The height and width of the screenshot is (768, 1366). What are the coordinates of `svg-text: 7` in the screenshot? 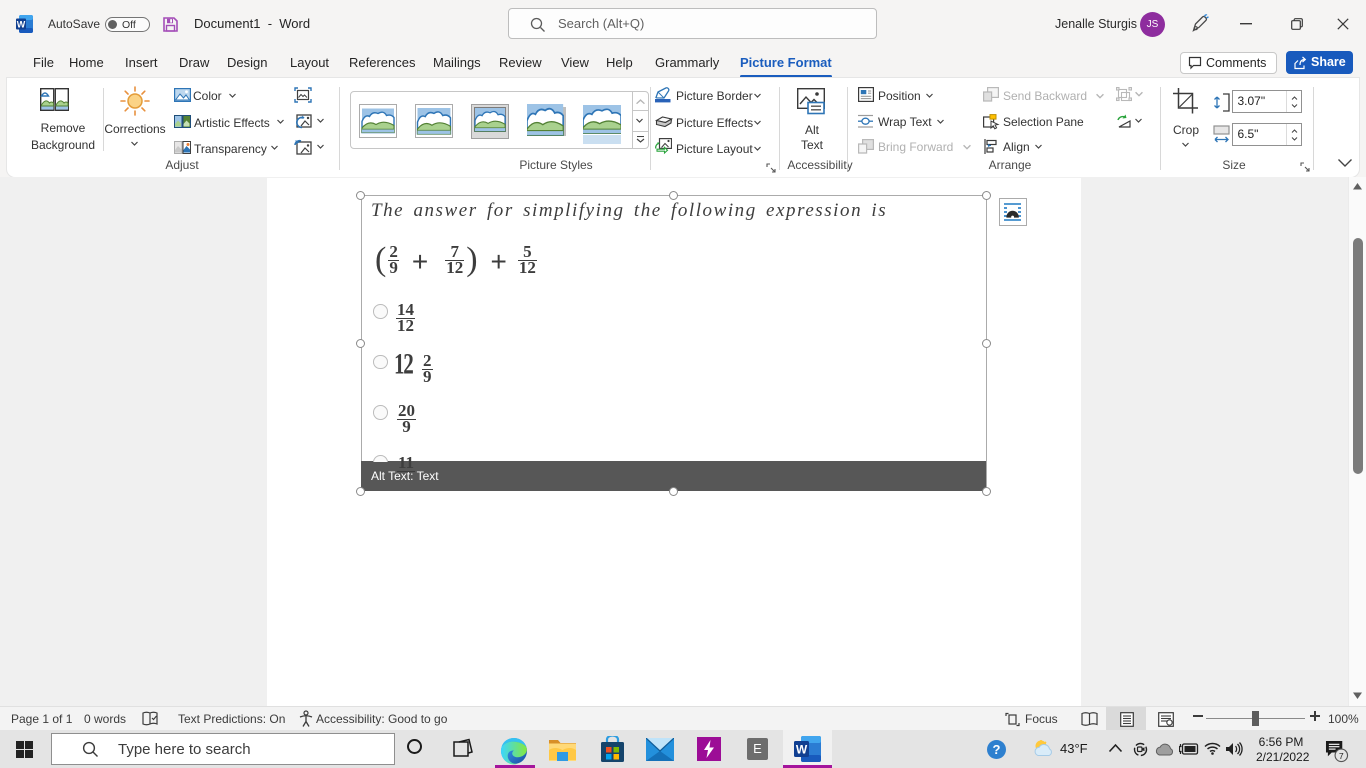 It's located at (1341, 756).